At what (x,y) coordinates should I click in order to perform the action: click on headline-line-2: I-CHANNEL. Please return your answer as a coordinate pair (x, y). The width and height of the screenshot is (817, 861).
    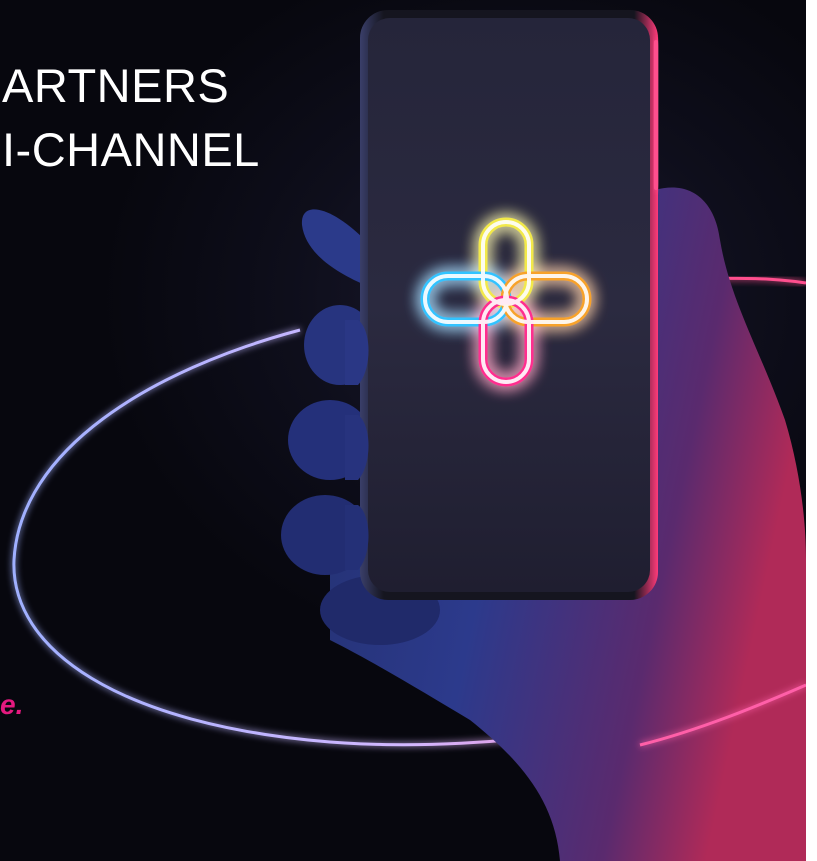
    Looking at the image, I should click on (131, 149).